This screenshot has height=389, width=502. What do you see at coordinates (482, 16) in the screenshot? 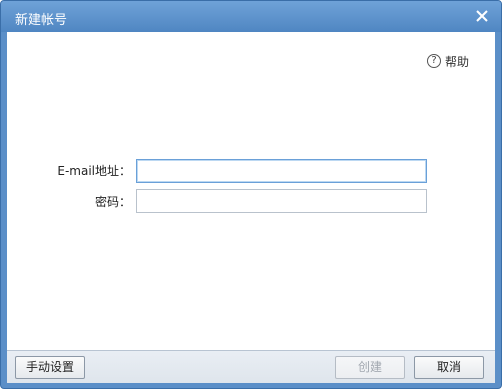
I see `close-icon` at bounding box center [482, 16].